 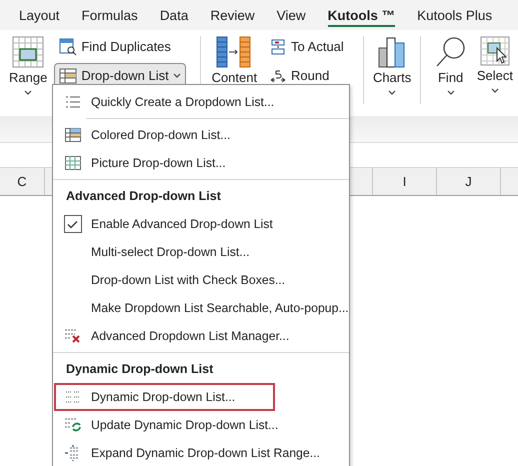 What do you see at coordinates (143, 196) in the screenshot?
I see `menu-section-header: Advanced Drop-down List` at bounding box center [143, 196].